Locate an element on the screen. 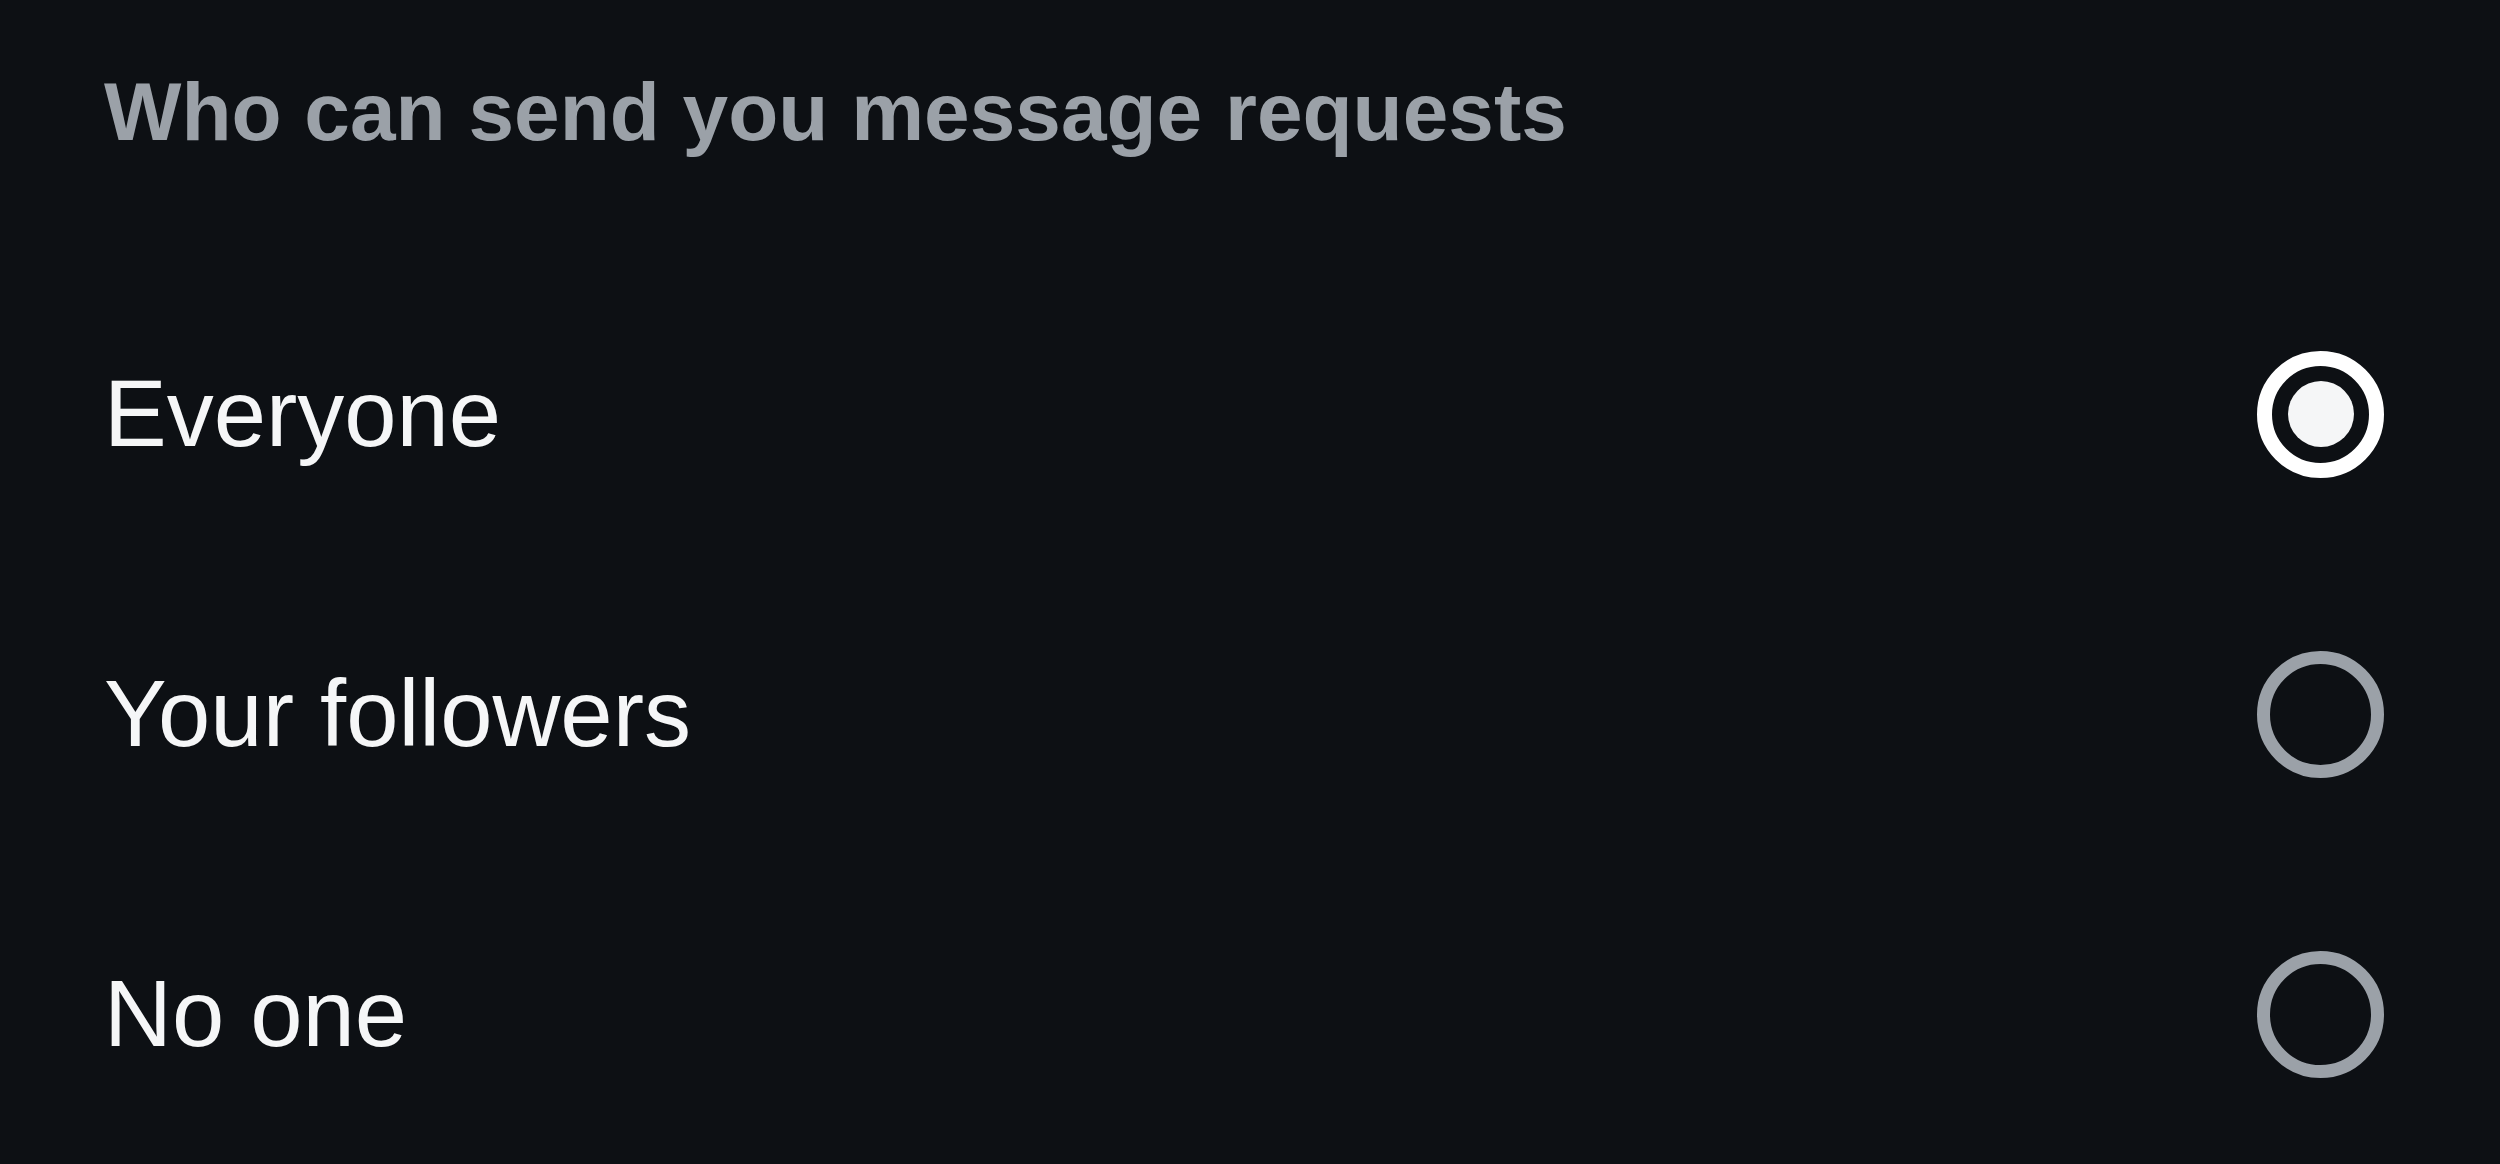 This screenshot has width=2500, height=1164. section-title: Who can send you message requests is located at coordinates (835, 112).